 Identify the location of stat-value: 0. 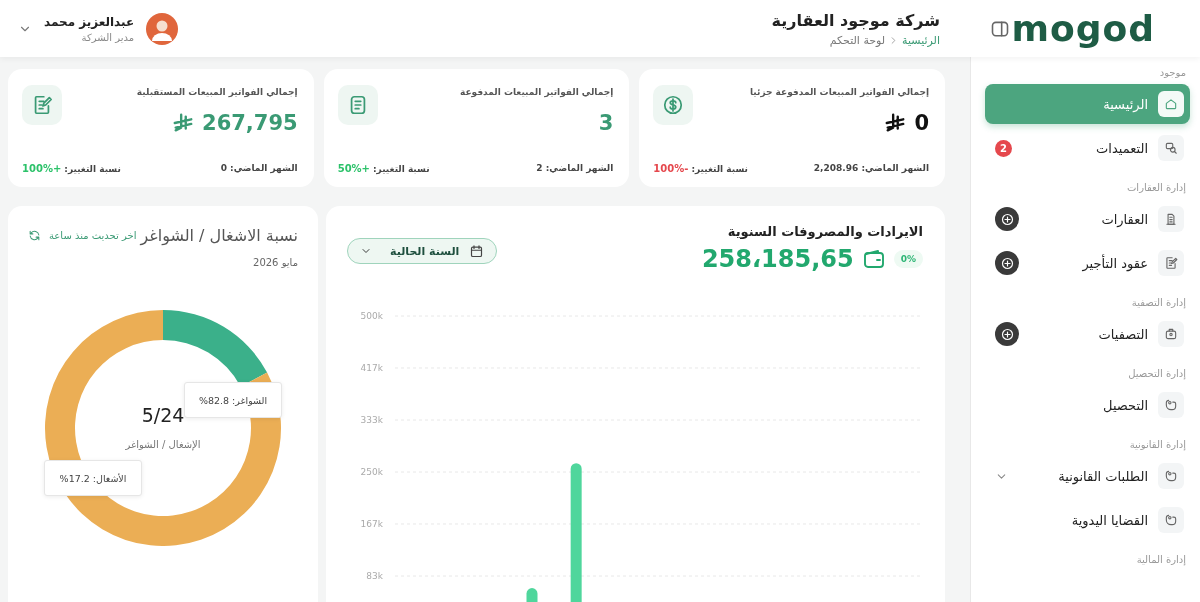
(921, 123).